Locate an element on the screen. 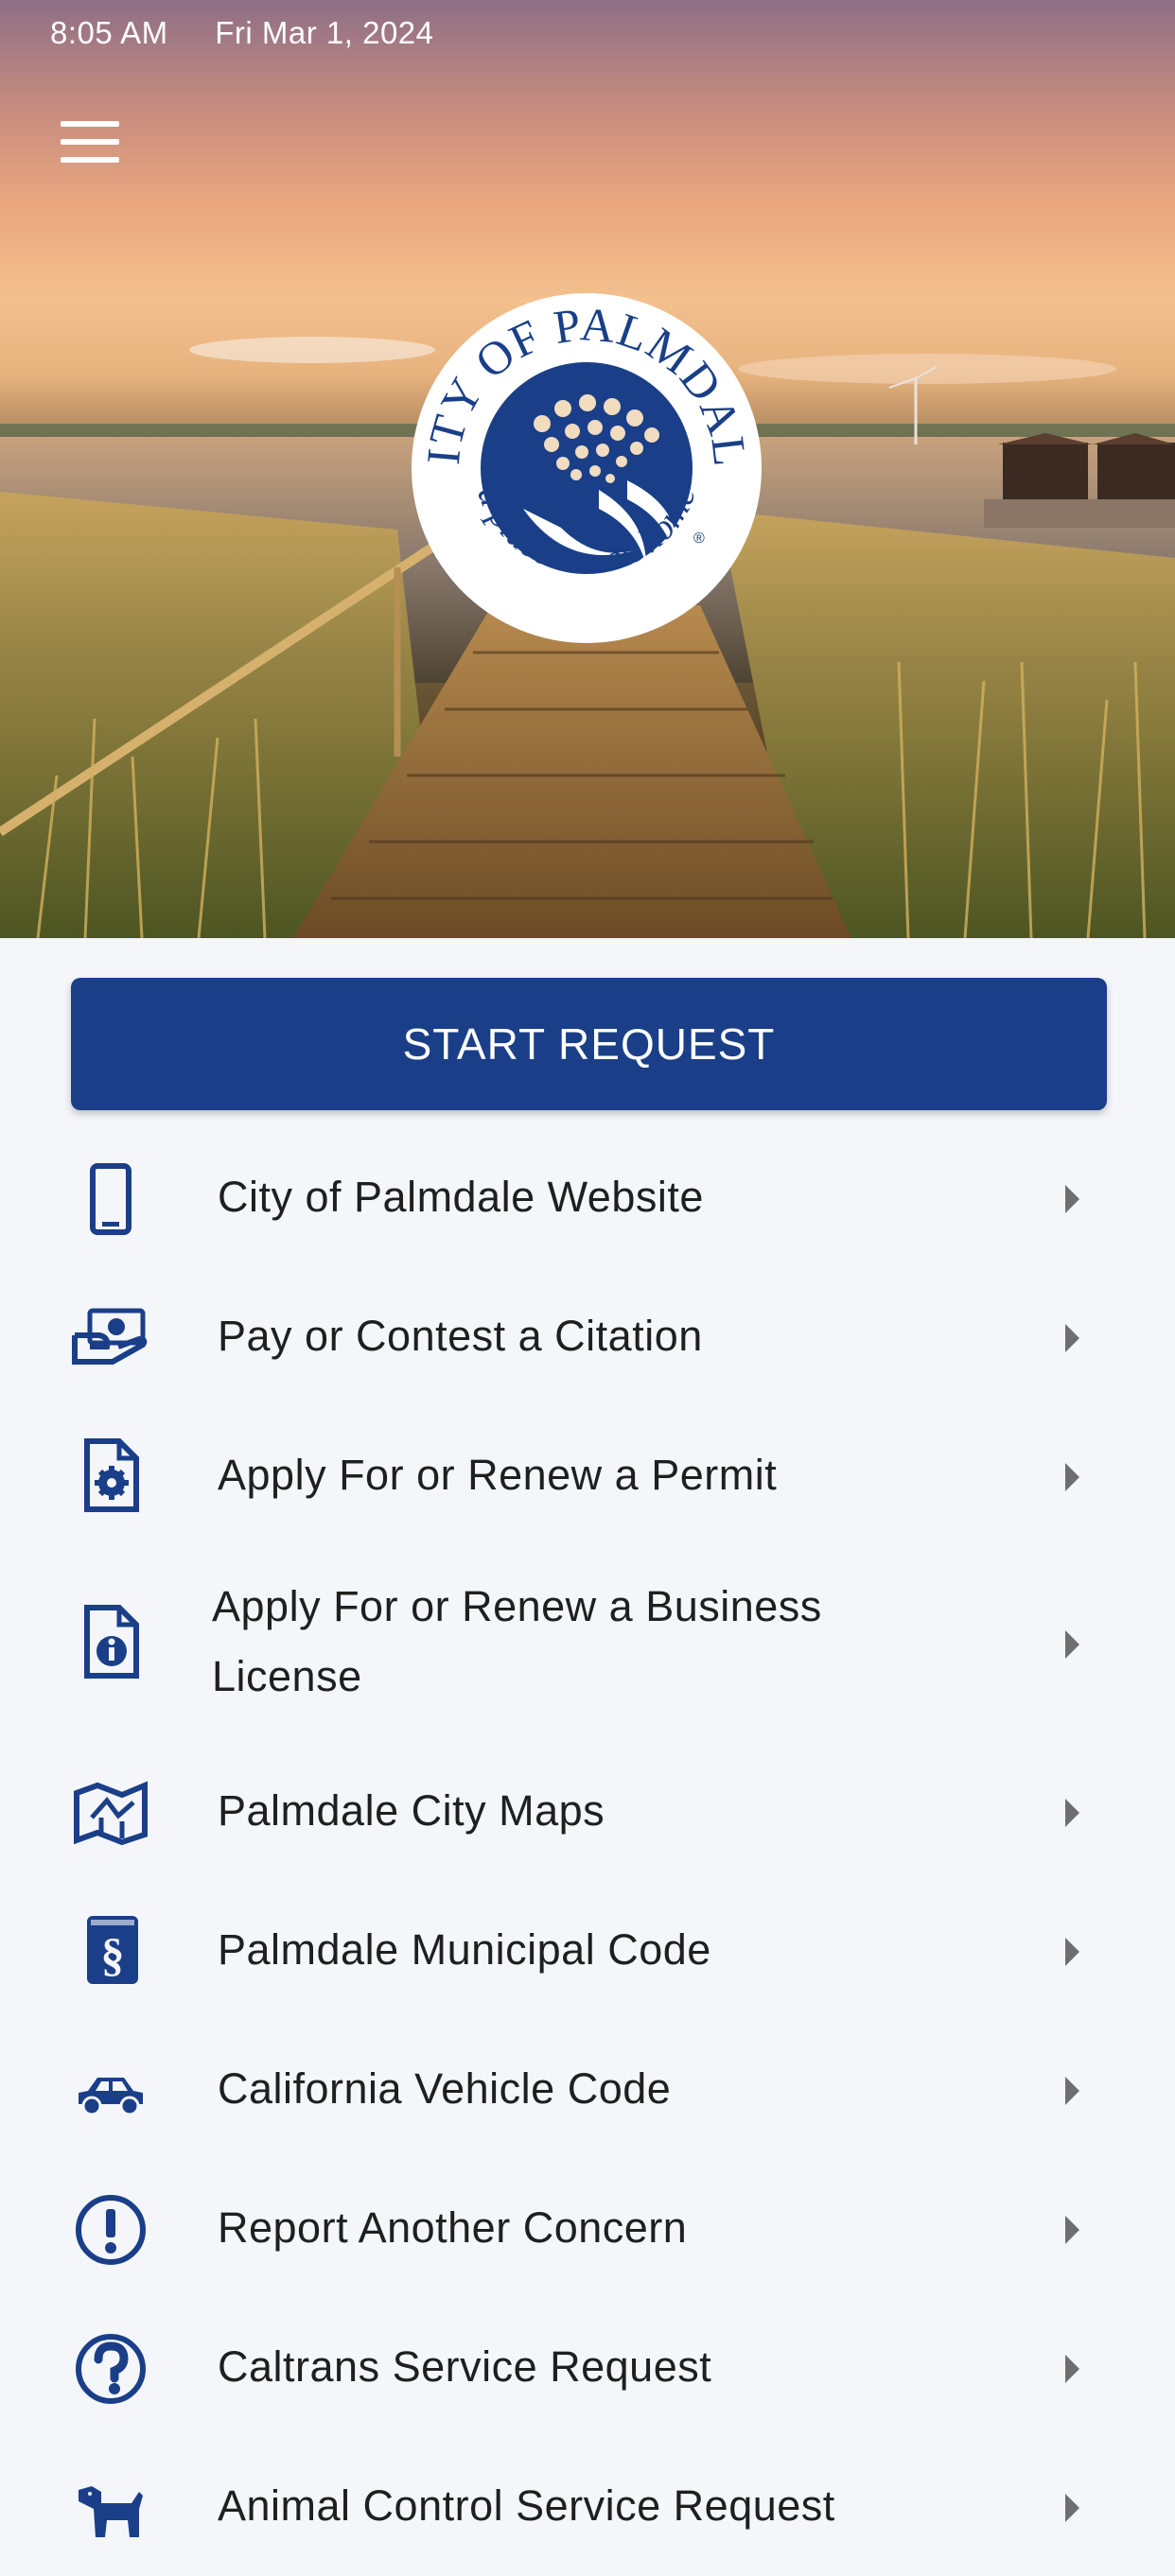 Image resolution: width=1175 pixels, height=2576 pixels. list-item-vehicle-code: California Vehicle Code is located at coordinates (587, 2089).